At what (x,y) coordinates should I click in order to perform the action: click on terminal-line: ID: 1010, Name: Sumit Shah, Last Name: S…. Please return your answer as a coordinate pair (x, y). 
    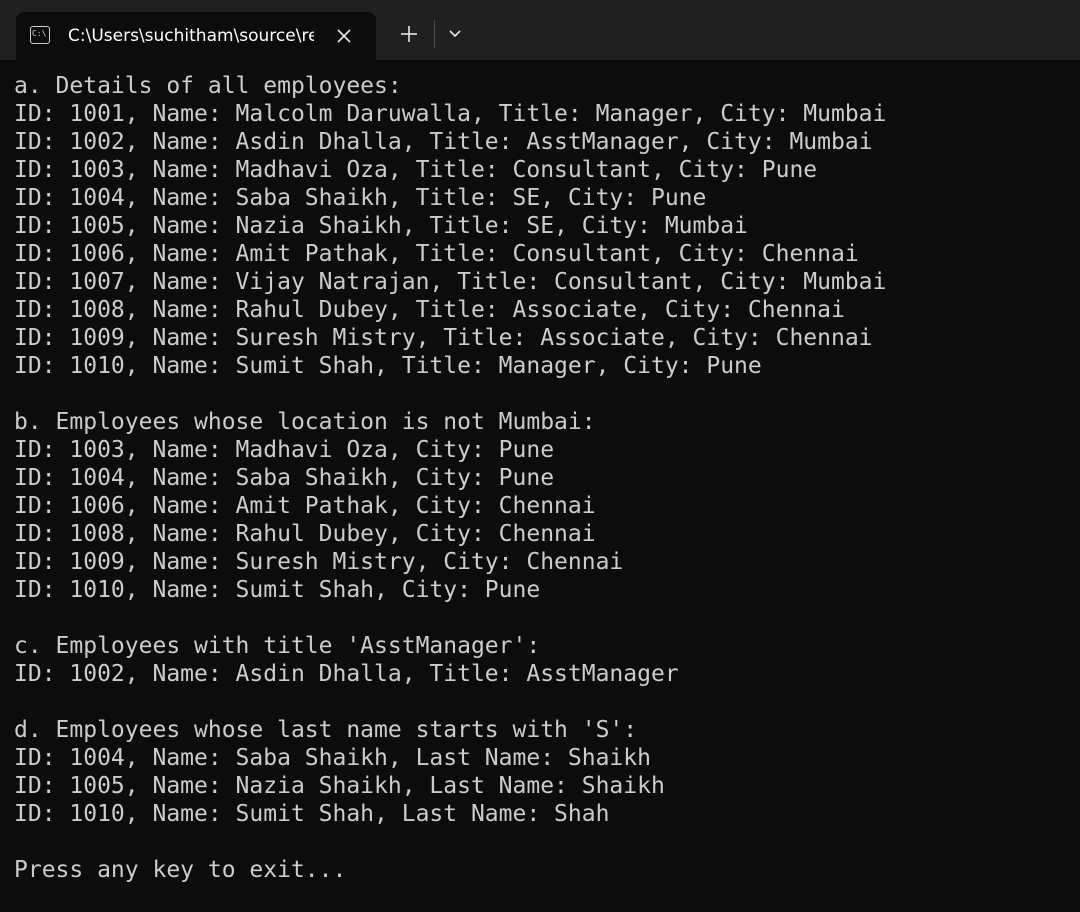
    Looking at the image, I should click on (312, 814).